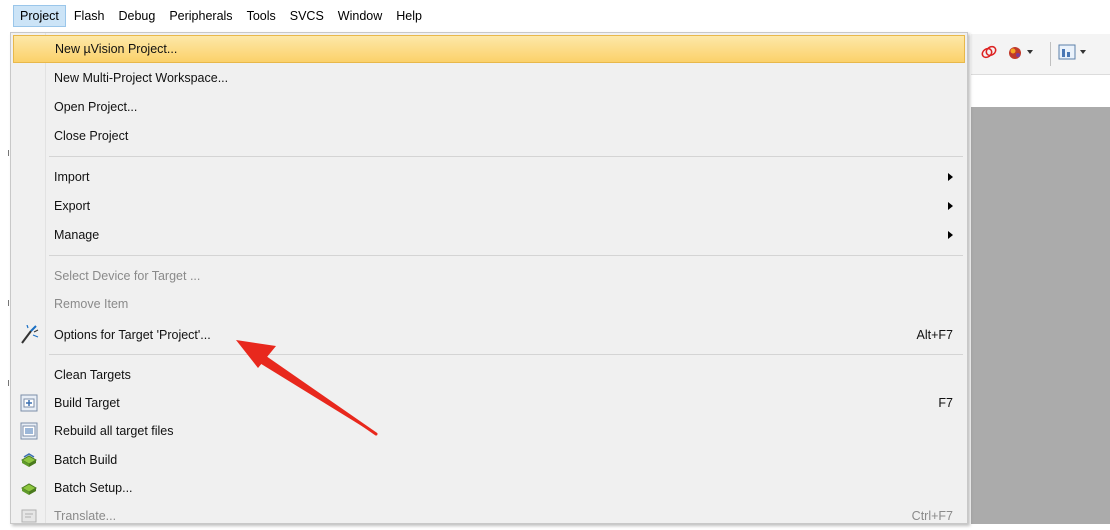 The width and height of the screenshot is (1110, 530). Describe the element at coordinates (39, 16) in the screenshot. I see `menu-project: Project` at that location.